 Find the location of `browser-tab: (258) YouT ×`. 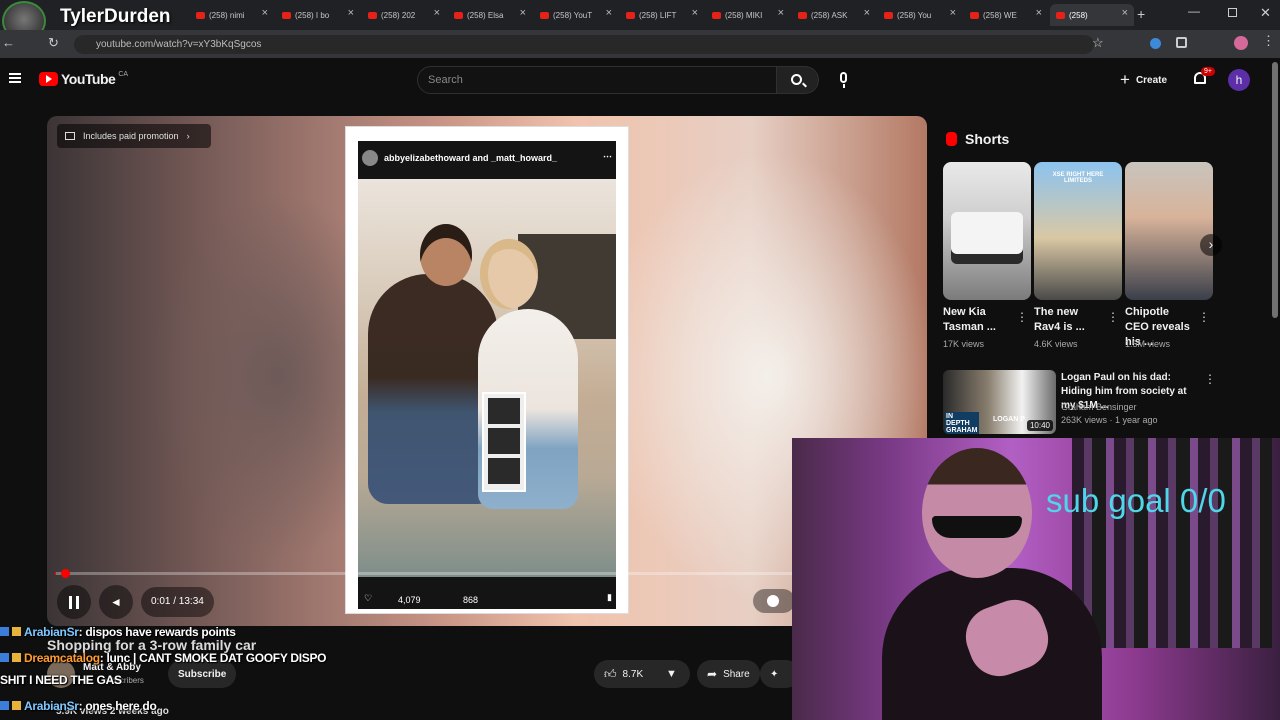

browser-tab: (258) YouT × is located at coordinates (576, 15).